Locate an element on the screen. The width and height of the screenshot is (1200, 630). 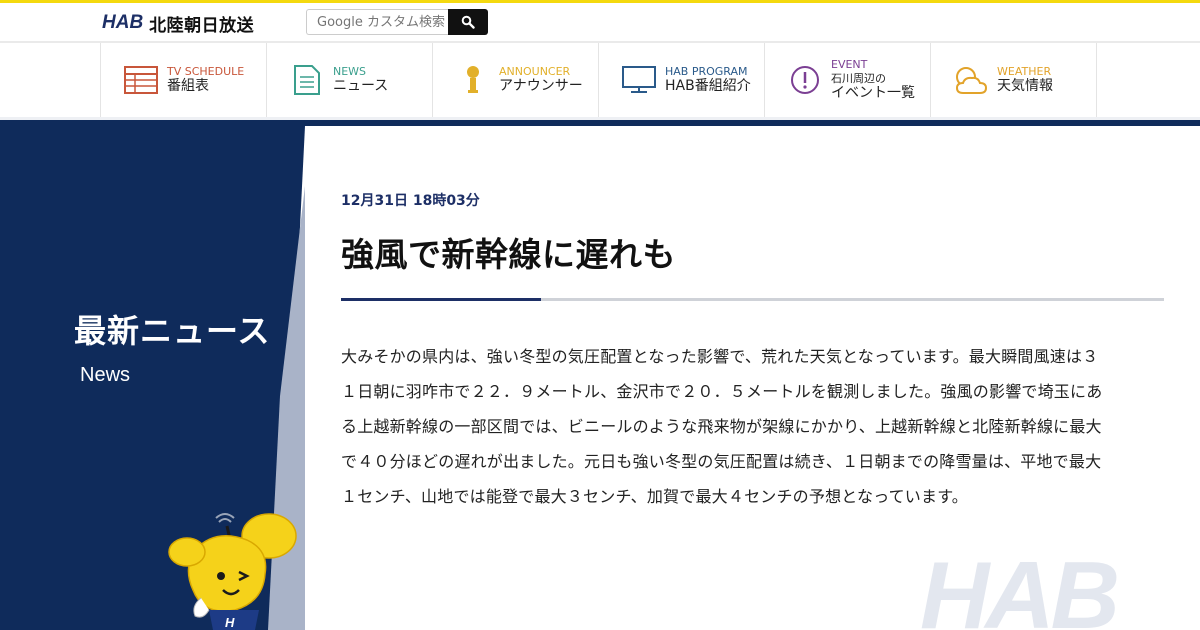
search-box is located at coordinates (397, 22).